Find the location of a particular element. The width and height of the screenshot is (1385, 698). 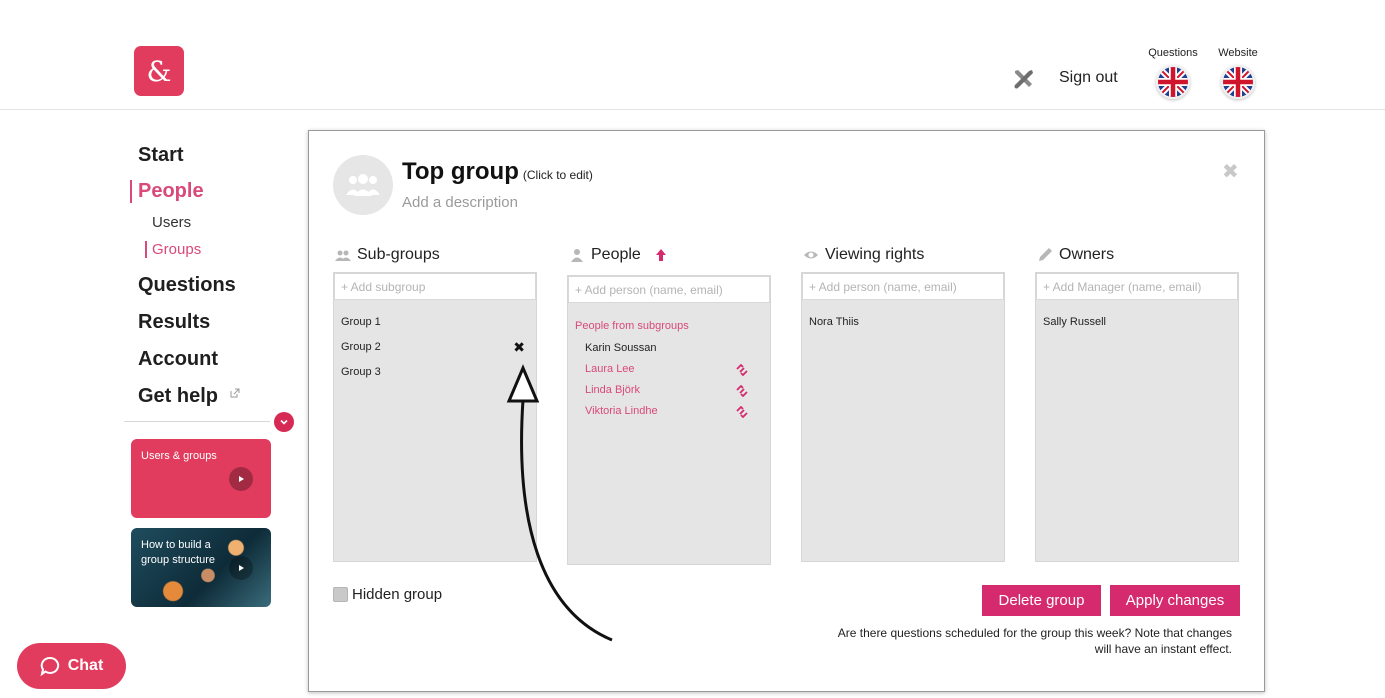

sign-out-link: Sign out is located at coordinates (1088, 78).